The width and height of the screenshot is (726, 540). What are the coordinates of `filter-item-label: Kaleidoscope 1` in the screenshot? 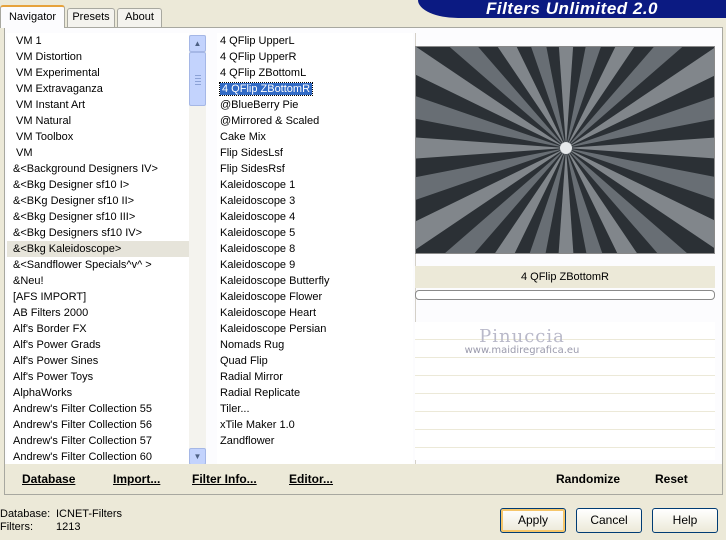 It's located at (258, 185).